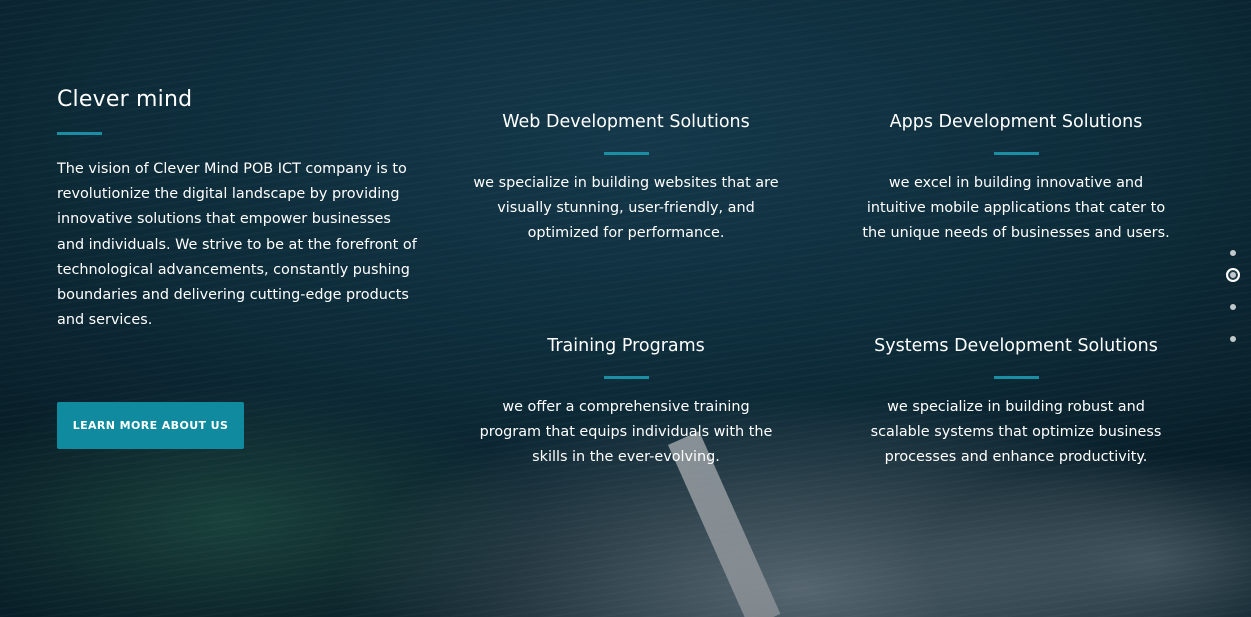  I want to click on section-nav-dots, so click(1233, 301).